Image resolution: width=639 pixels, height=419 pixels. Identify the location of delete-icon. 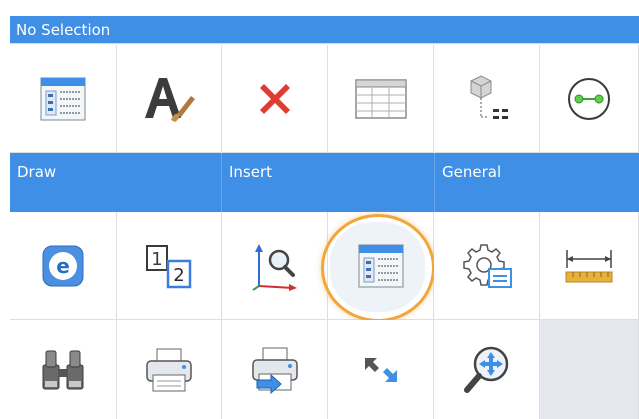
(274, 98).